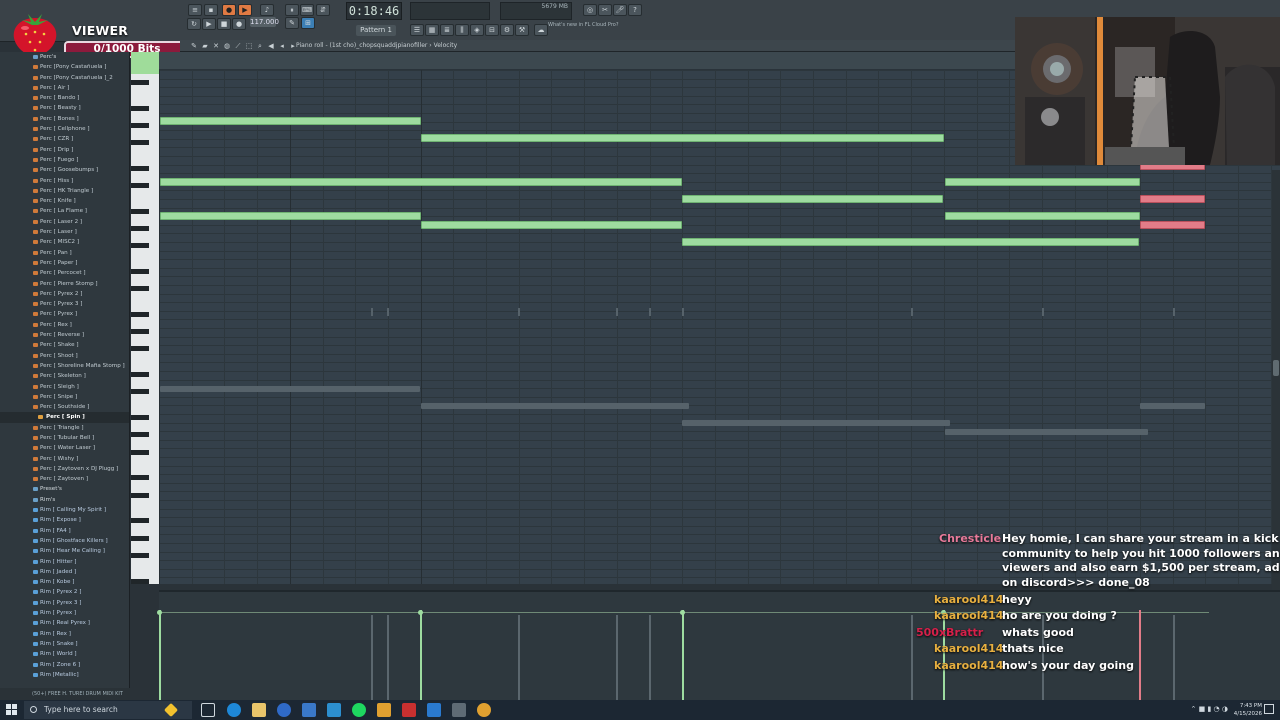 This screenshot has height=720, width=1280. Describe the element at coordinates (64, 181) in the screenshot. I see `browser-item: Perc [ Hiss ]` at that location.